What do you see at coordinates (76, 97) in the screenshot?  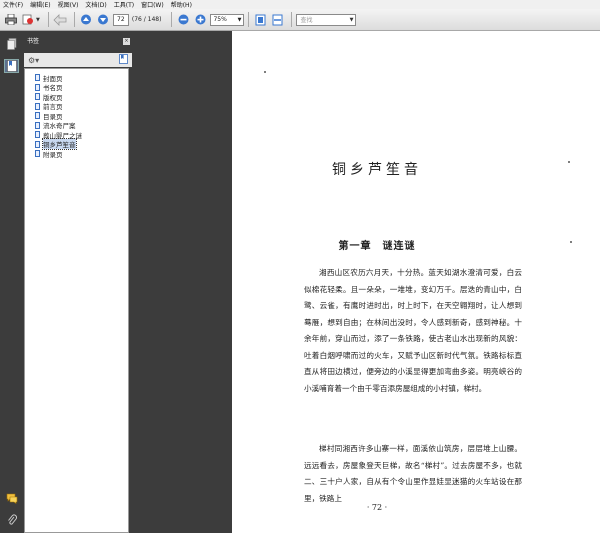 I see `bookmark-item: 版权页` at bounding box center [76, 97].